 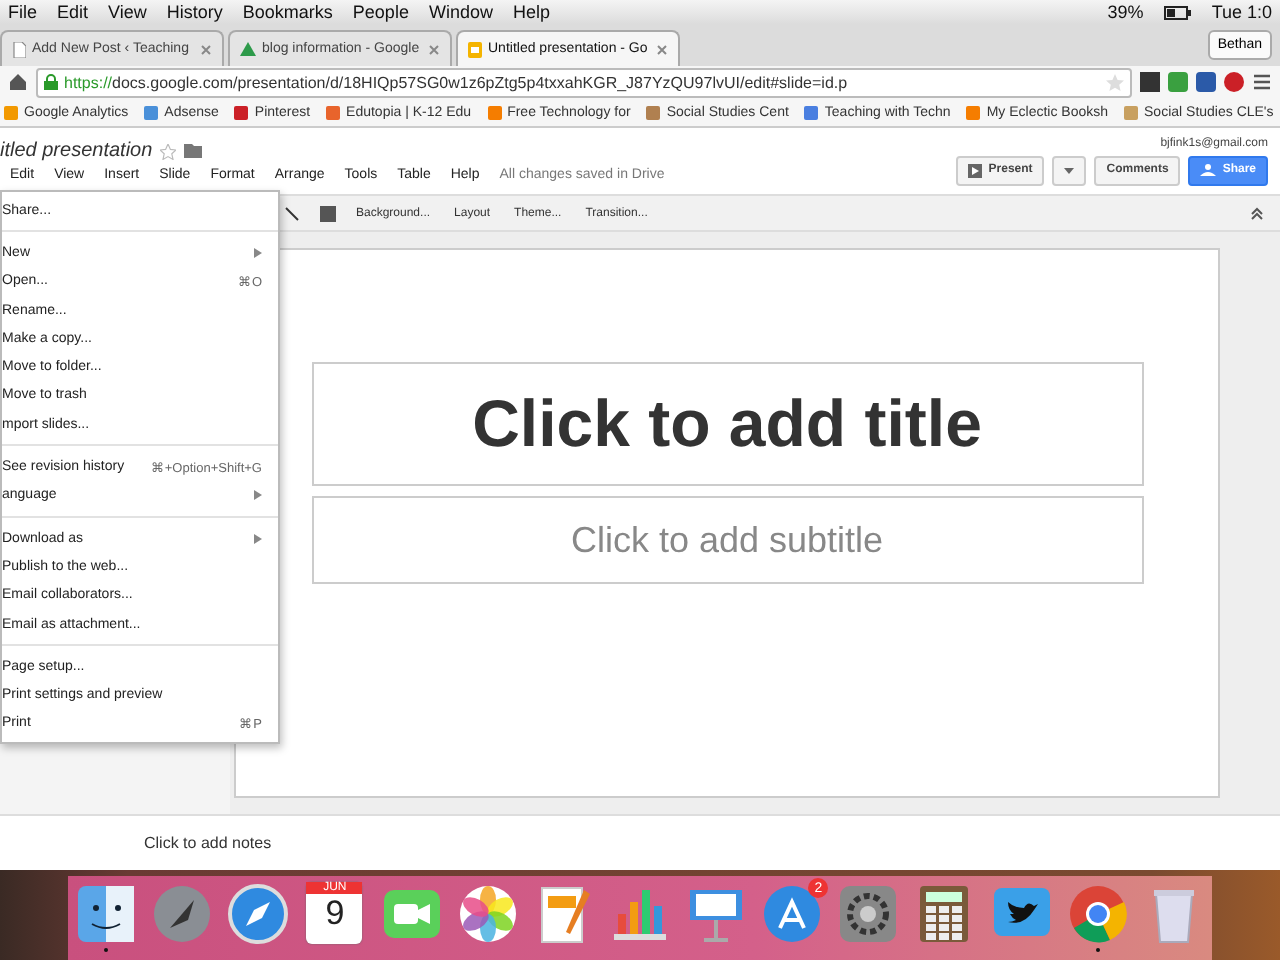 What do you see at coordinates (868, 914) in the screenshot?
I see `gear-icon` at bounding box center [868, 914].